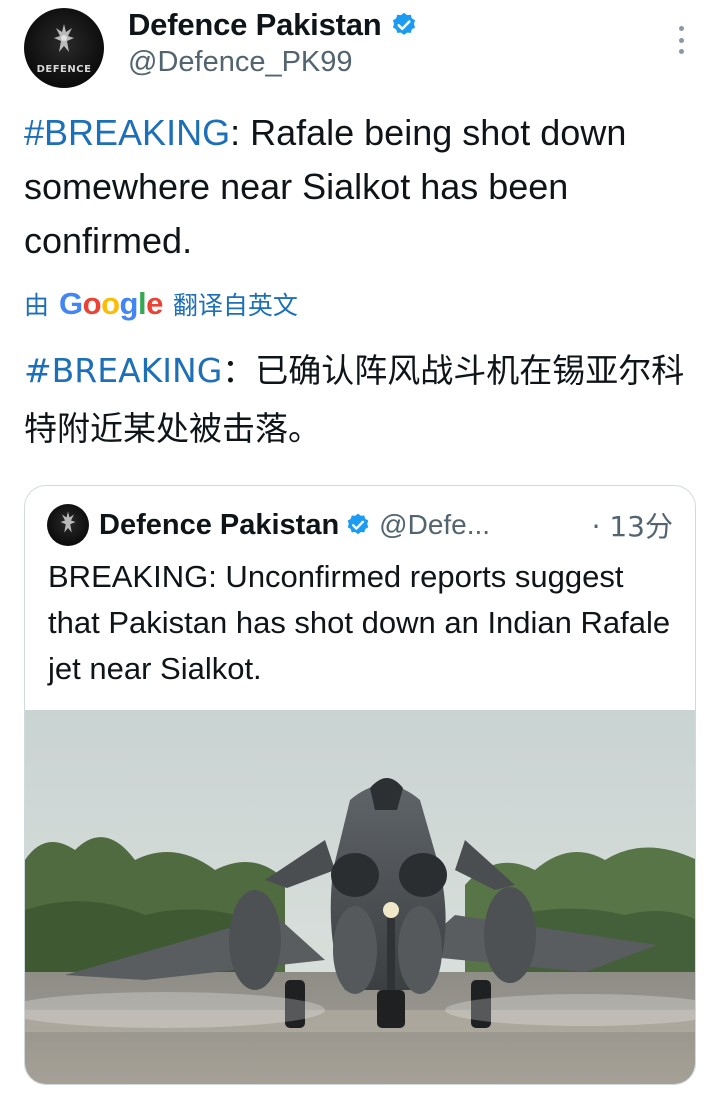 Image resolution: width=720 pixels, height=1097 pixels. What do you see at coordinates (235, 305) in the screenshot?
I see `translated-suffix: 翻译自英文` at bounding box center [235, 305].